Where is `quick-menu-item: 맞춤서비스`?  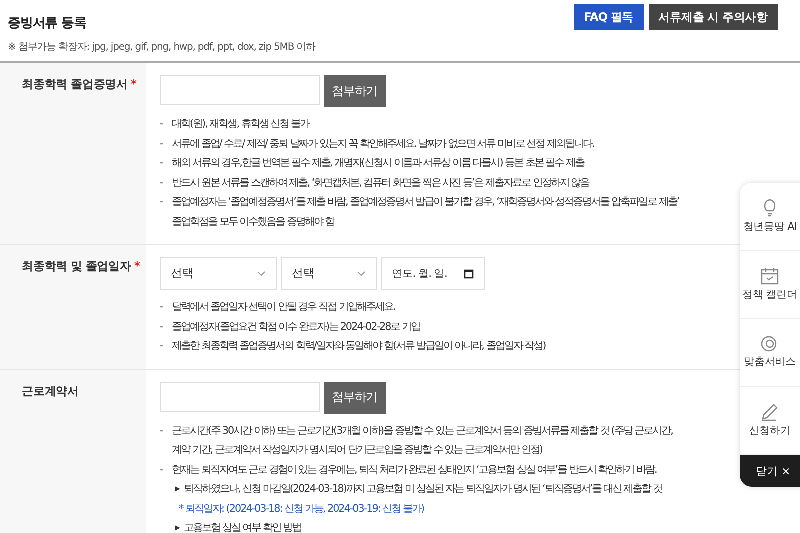
quick-menu-item: 맞춤서비스 is located at coordinates (770, 353).